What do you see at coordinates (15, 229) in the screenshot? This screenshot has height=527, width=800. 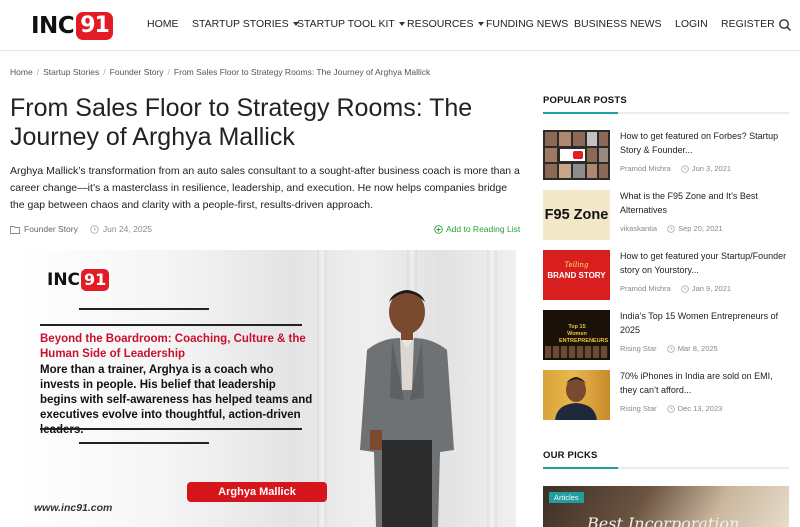 I see `folder-icon` at bounding box center [15, 229].